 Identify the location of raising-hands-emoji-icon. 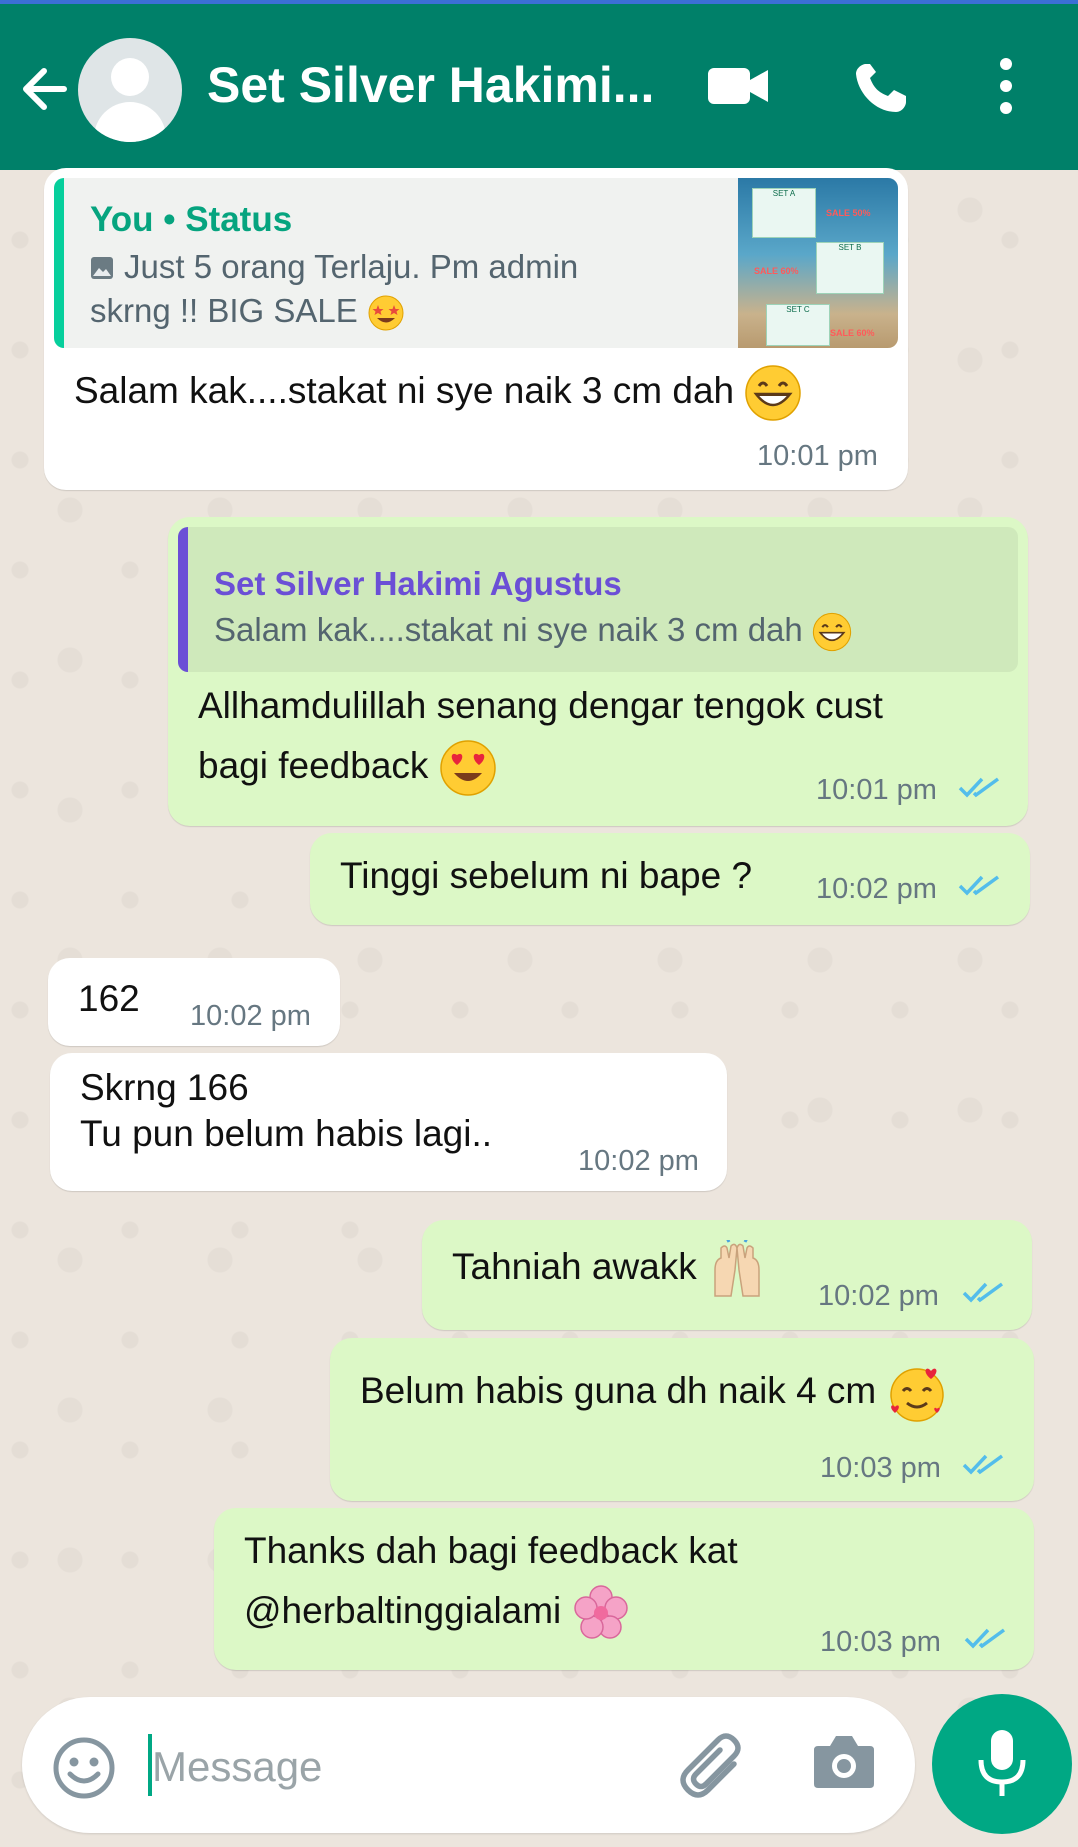
(737, 1268).